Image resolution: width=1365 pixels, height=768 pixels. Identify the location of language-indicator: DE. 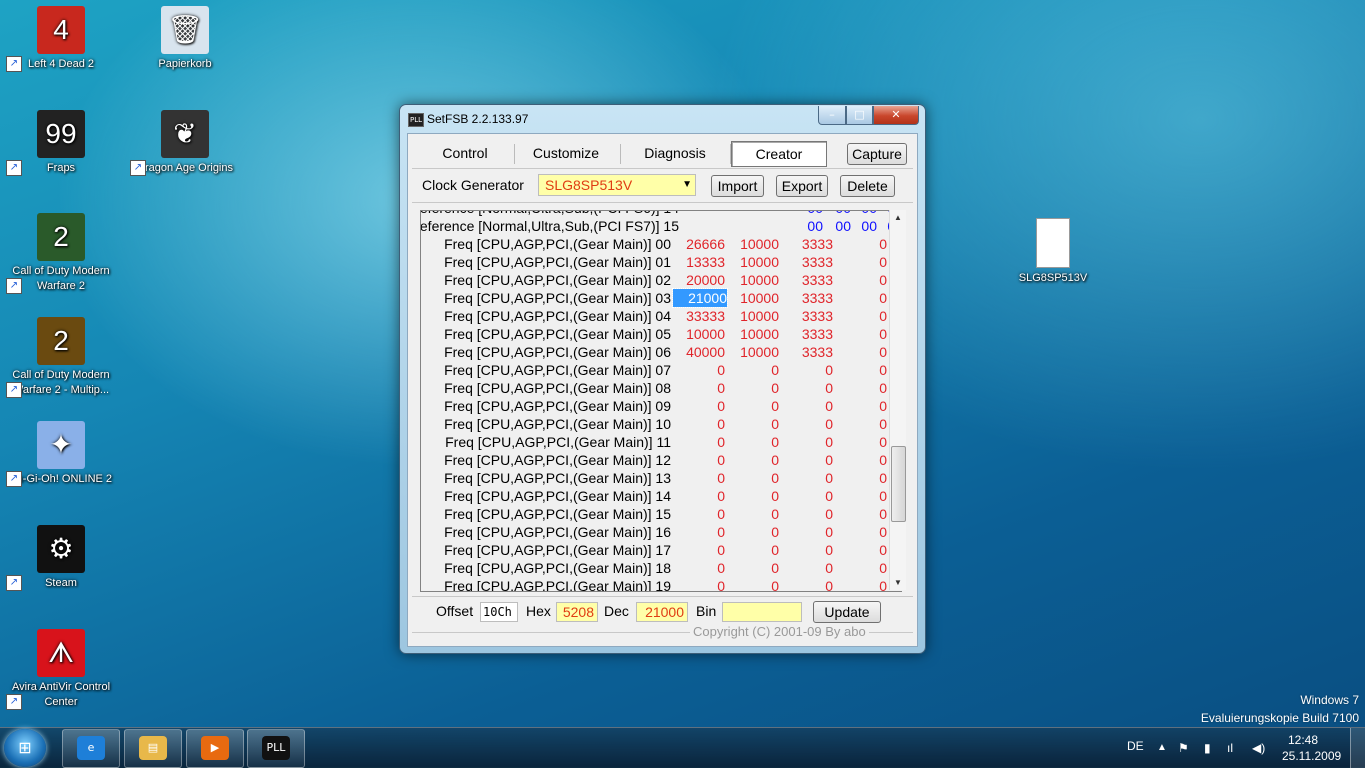
(1135, 748).